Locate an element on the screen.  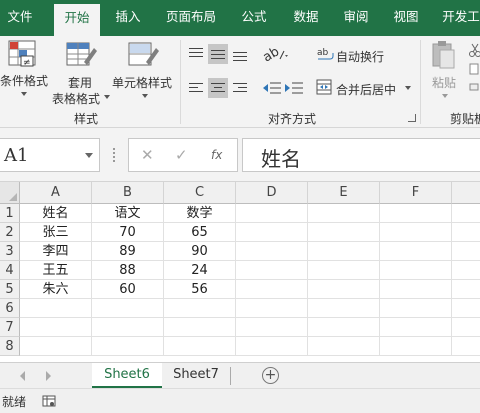
merge-center-dropdown-icon is located at coordinates (408, 88).